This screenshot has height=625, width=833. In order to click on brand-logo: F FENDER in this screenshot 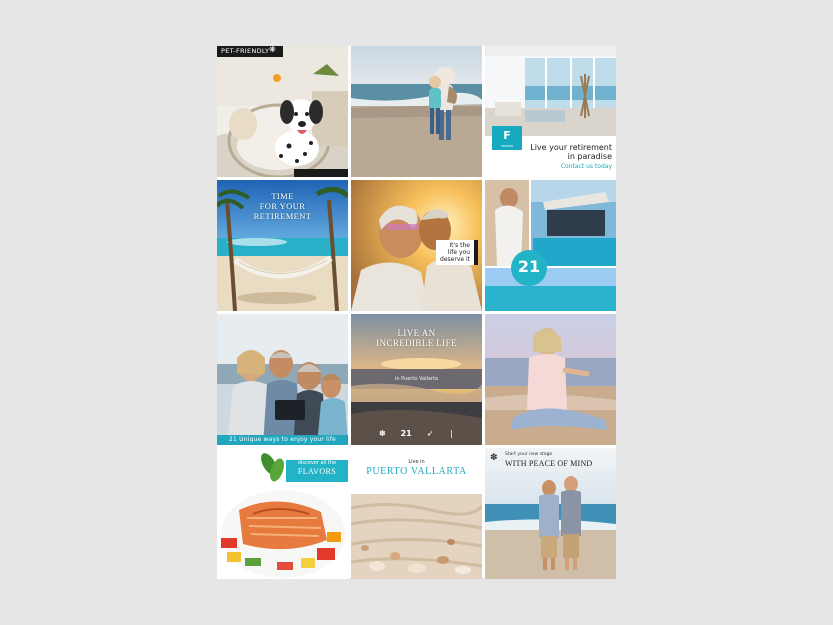, I will do `click(507, 138)`.